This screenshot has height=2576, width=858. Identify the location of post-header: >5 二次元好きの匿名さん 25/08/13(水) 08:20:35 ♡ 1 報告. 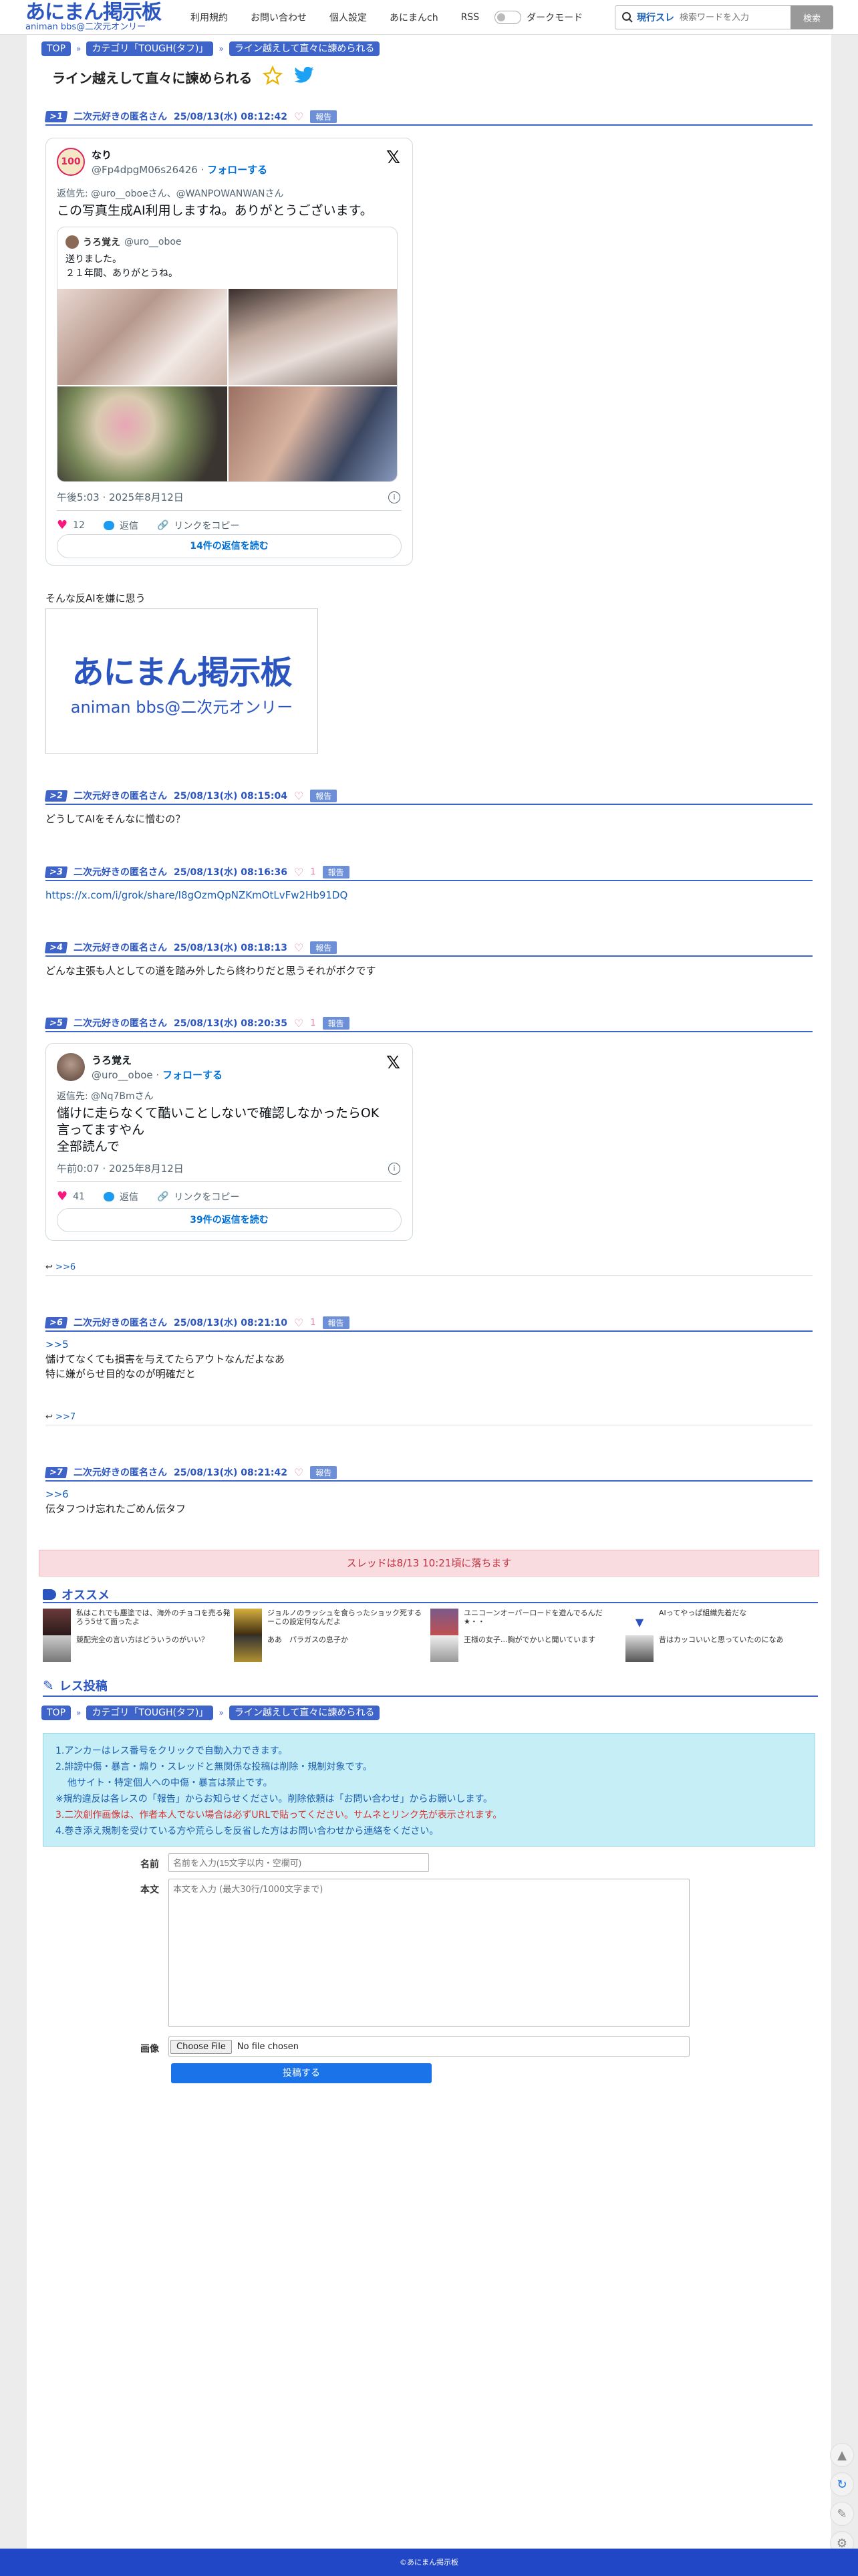
(428, 1023).